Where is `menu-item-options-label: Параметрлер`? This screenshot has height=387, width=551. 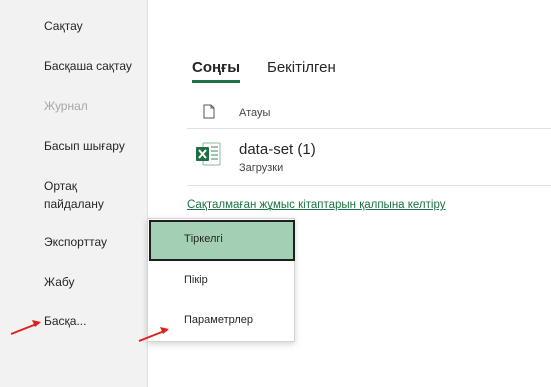 menu-item-options-label: Параметрлер is located at coordinates (219, 320).